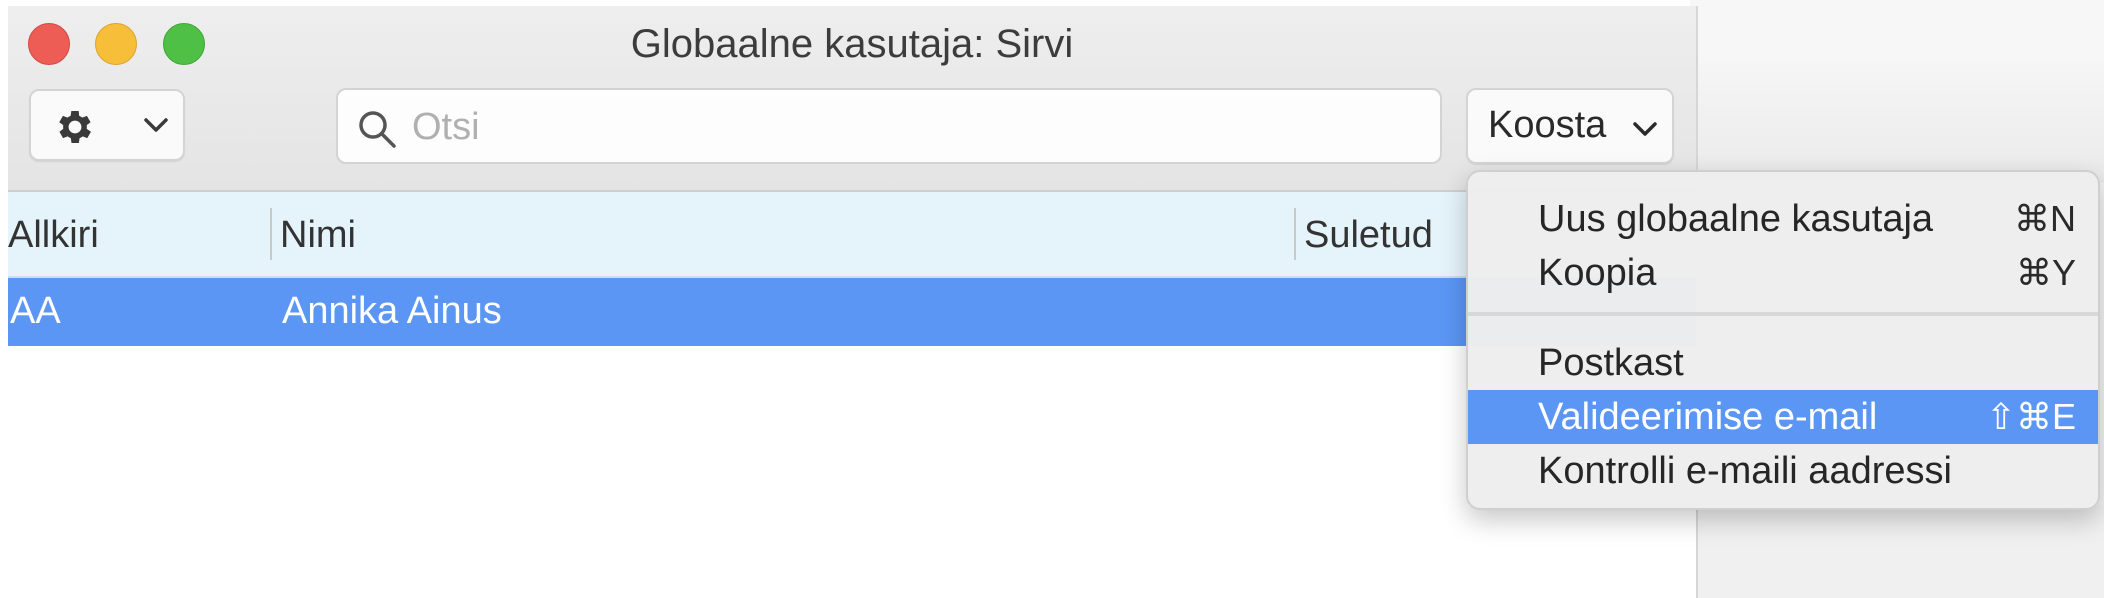 This screenshot has height=598, width=2104. Describe the element at coordinates (107, 125) in the screenshot. I see `settings-menu-button` at that location.